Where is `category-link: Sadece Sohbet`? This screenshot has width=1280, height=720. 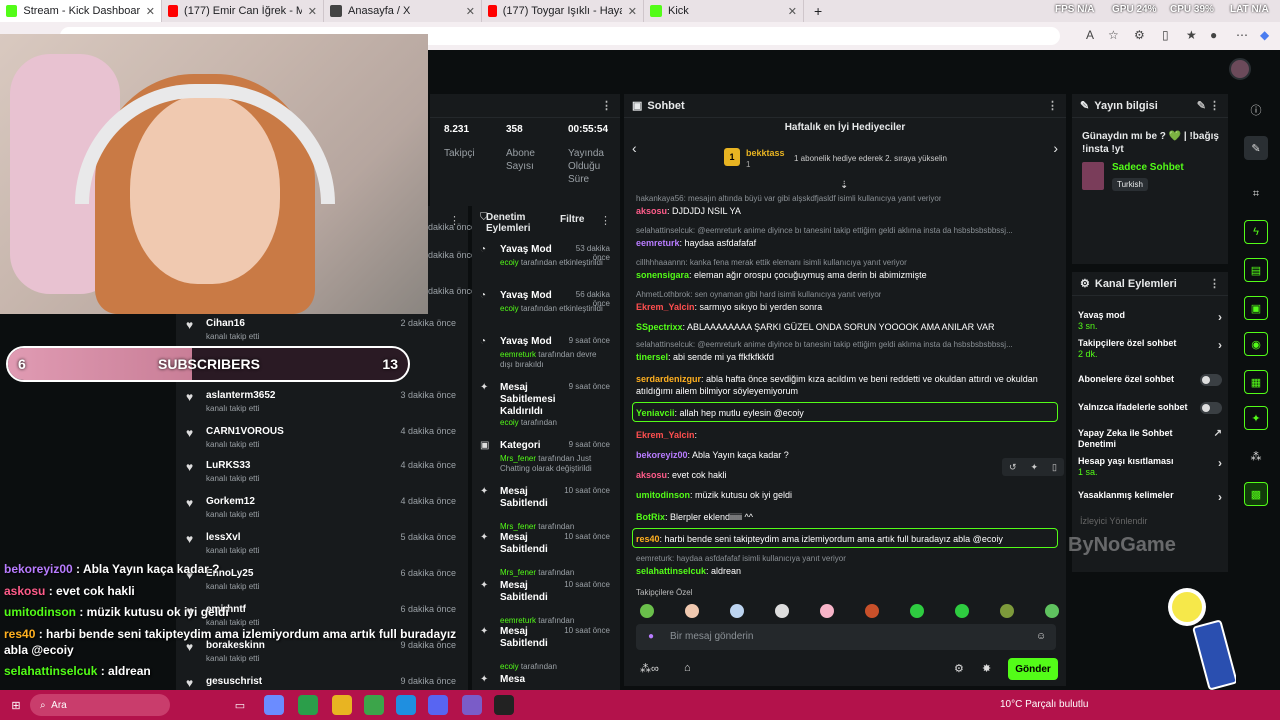 category-link: Sadece Sohbet is located at coordinates (1148, 167).